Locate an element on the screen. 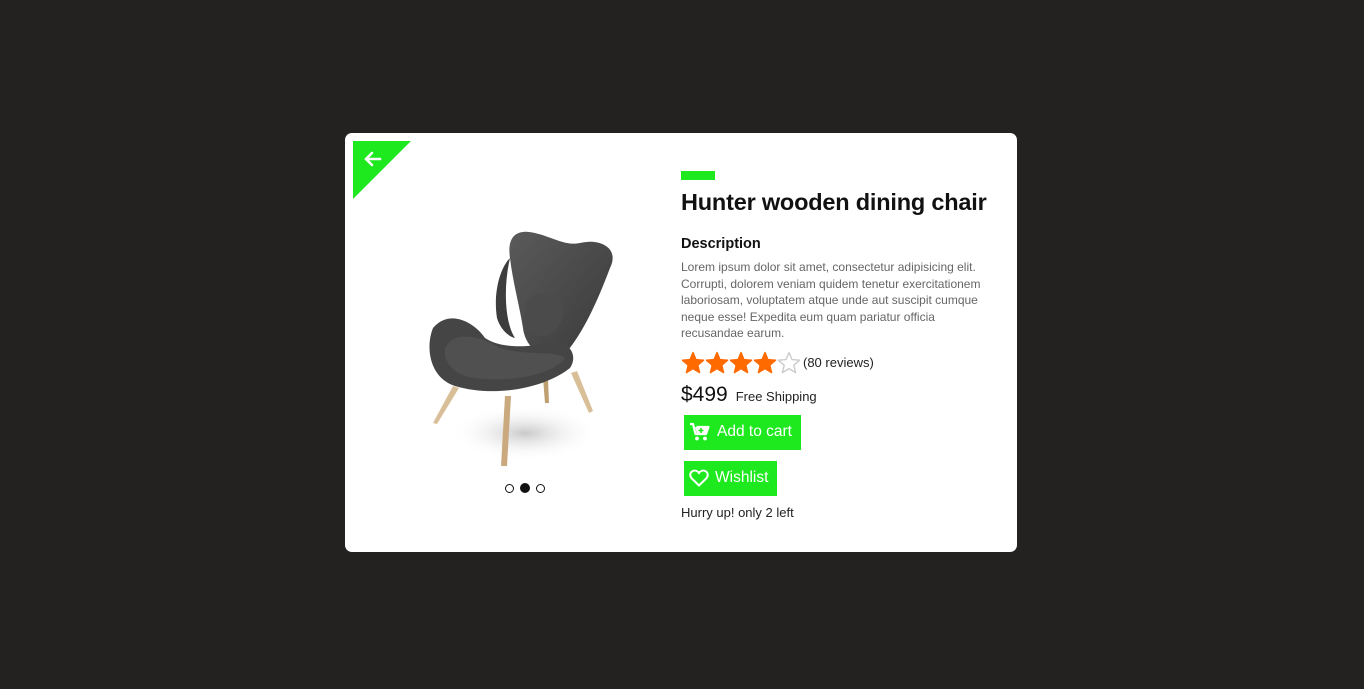  wishlist-button: Wishlist is located at coordinates (731, 478).